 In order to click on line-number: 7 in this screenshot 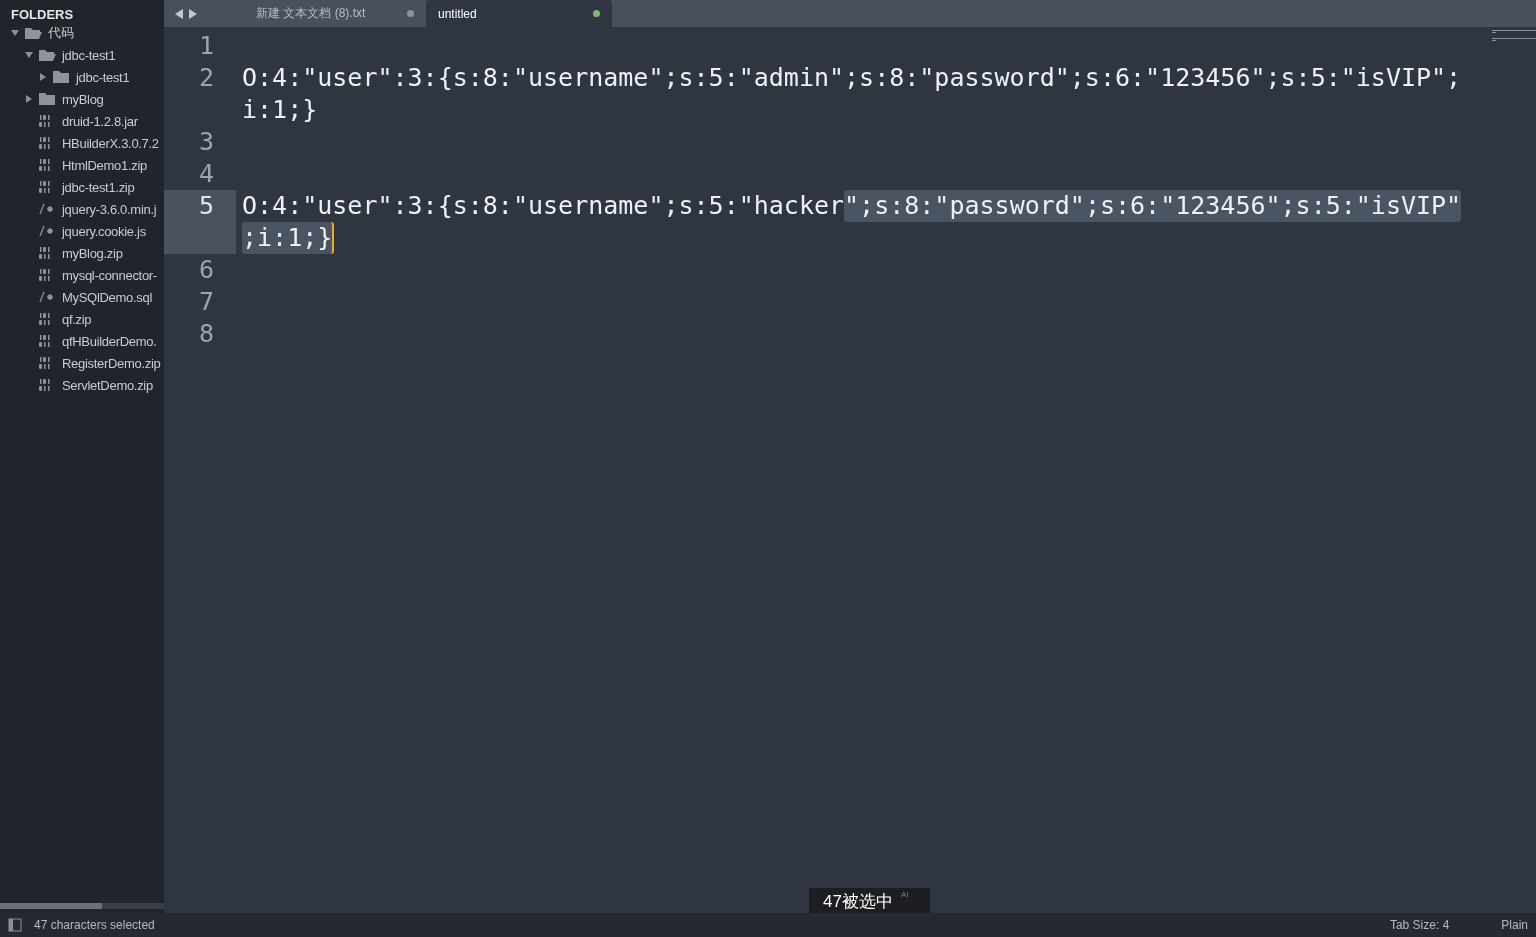, I will do `click(206, 302)`.